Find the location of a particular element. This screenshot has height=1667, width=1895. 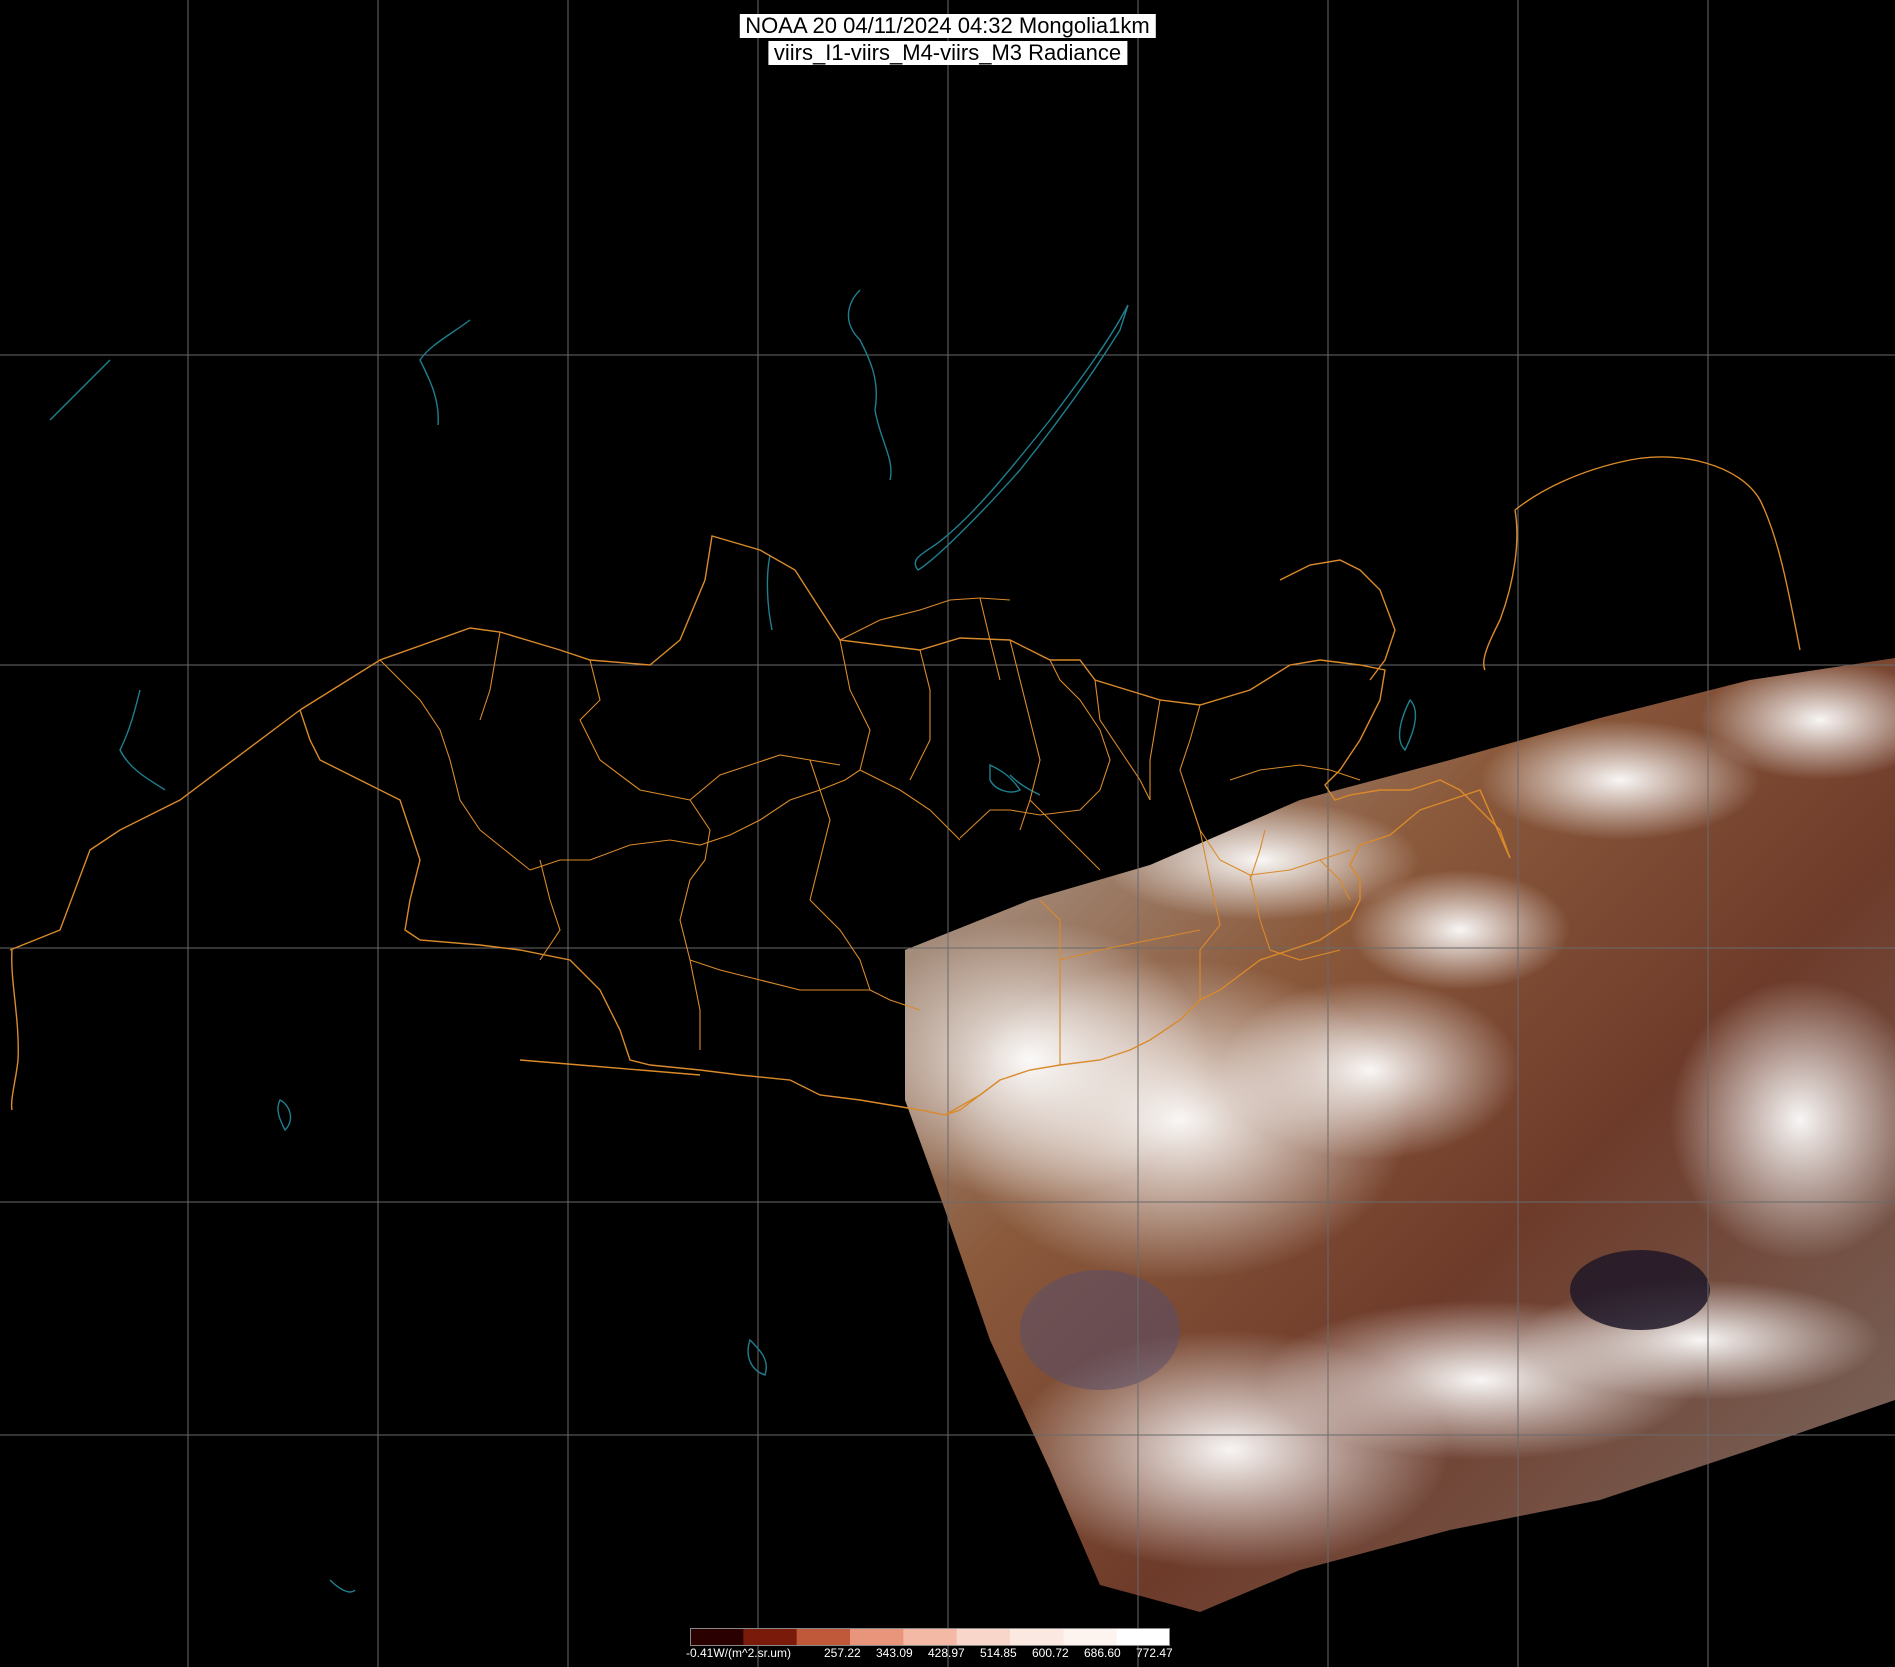

colorbar-label: -0.41W/(m^2.sr.um) is located at coordinates (738, 1653).